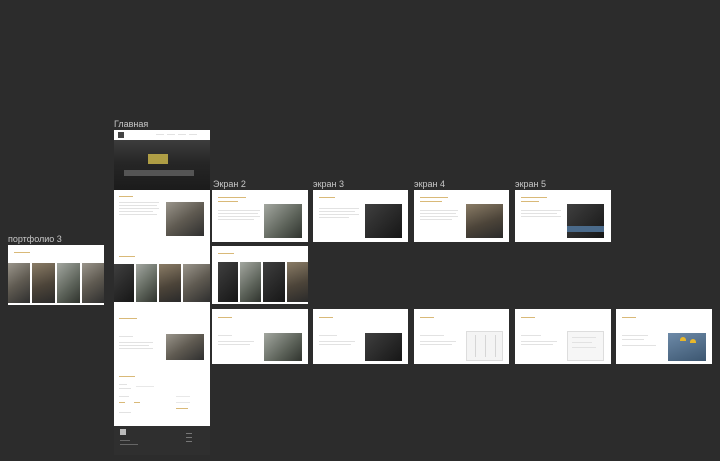  Describe the element at coordinates (429, 184) in the screenshot. I see `frame-label-screen4: экран 4` at that location.